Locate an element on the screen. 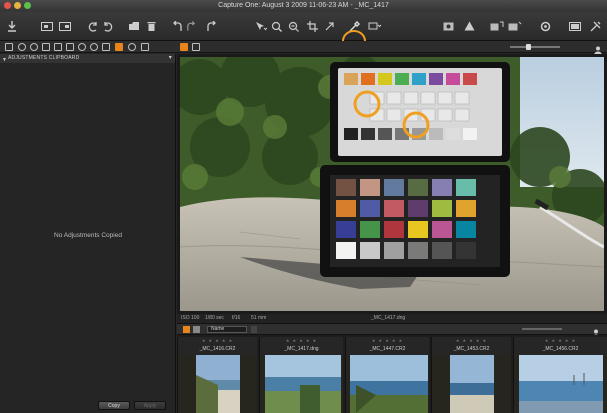  thumbnail: ★ ★ ★ ★ ★ _MC_1417.dng is located at coordinates (301, 375).